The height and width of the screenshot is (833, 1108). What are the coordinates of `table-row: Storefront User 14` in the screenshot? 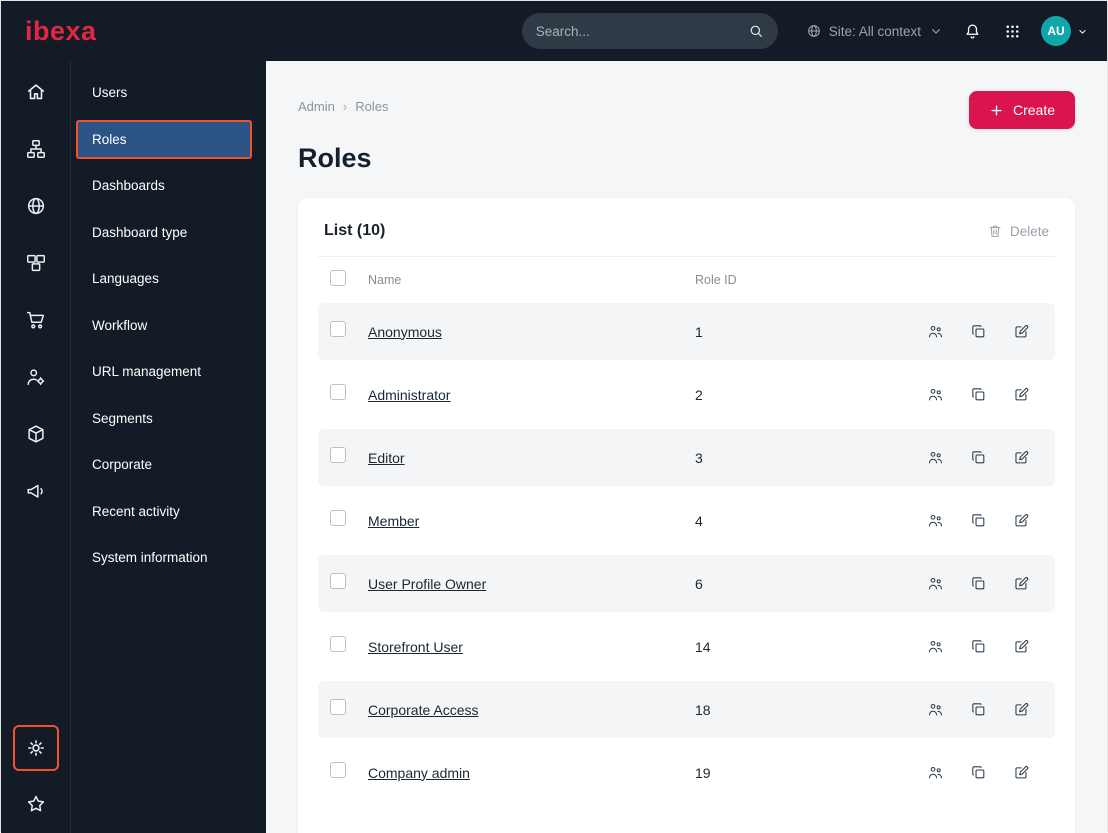 It's located at (686, 646).